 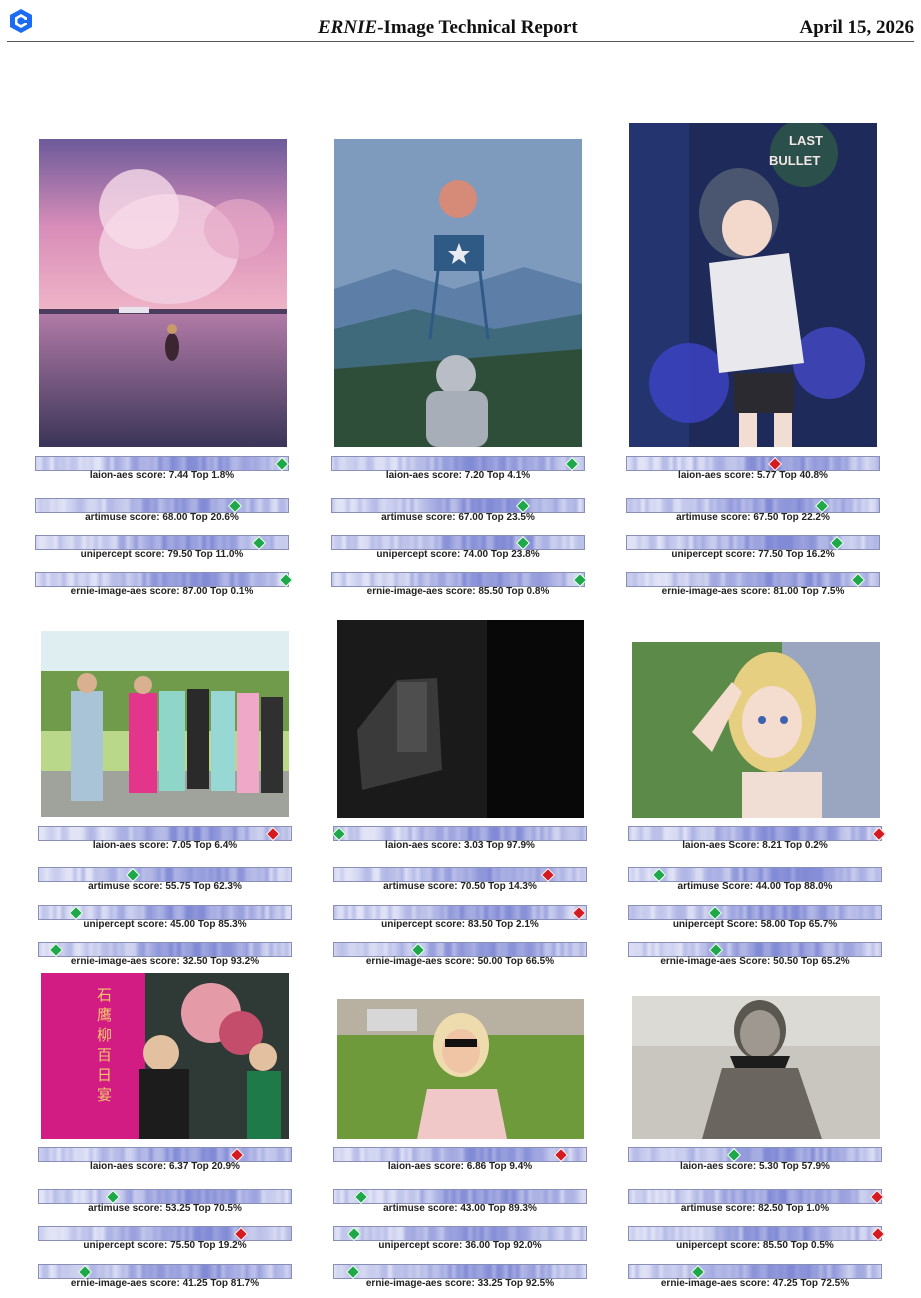 I want to click on score-label: laion-aes score: 6.86 Top 9.4%, so click(x=460, y=1166).